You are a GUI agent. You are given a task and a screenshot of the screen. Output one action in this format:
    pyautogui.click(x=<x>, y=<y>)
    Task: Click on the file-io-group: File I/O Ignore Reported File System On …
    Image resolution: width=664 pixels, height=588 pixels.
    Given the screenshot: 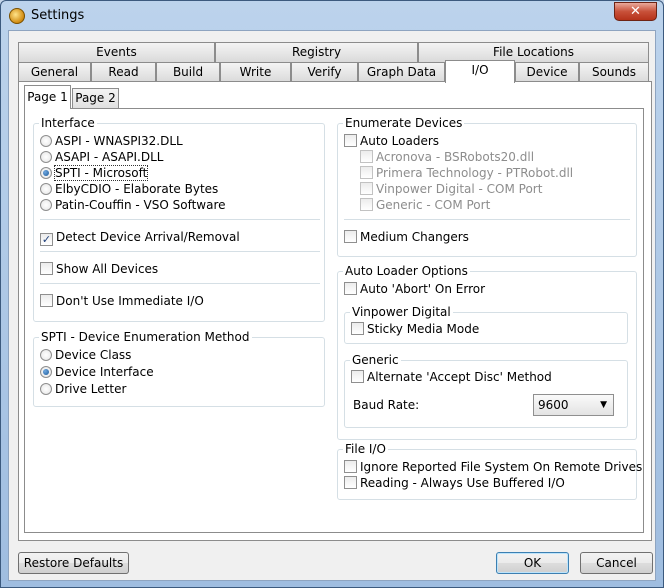 What is the action you would take?
    pyautogui.click(x=489, y=471)
    